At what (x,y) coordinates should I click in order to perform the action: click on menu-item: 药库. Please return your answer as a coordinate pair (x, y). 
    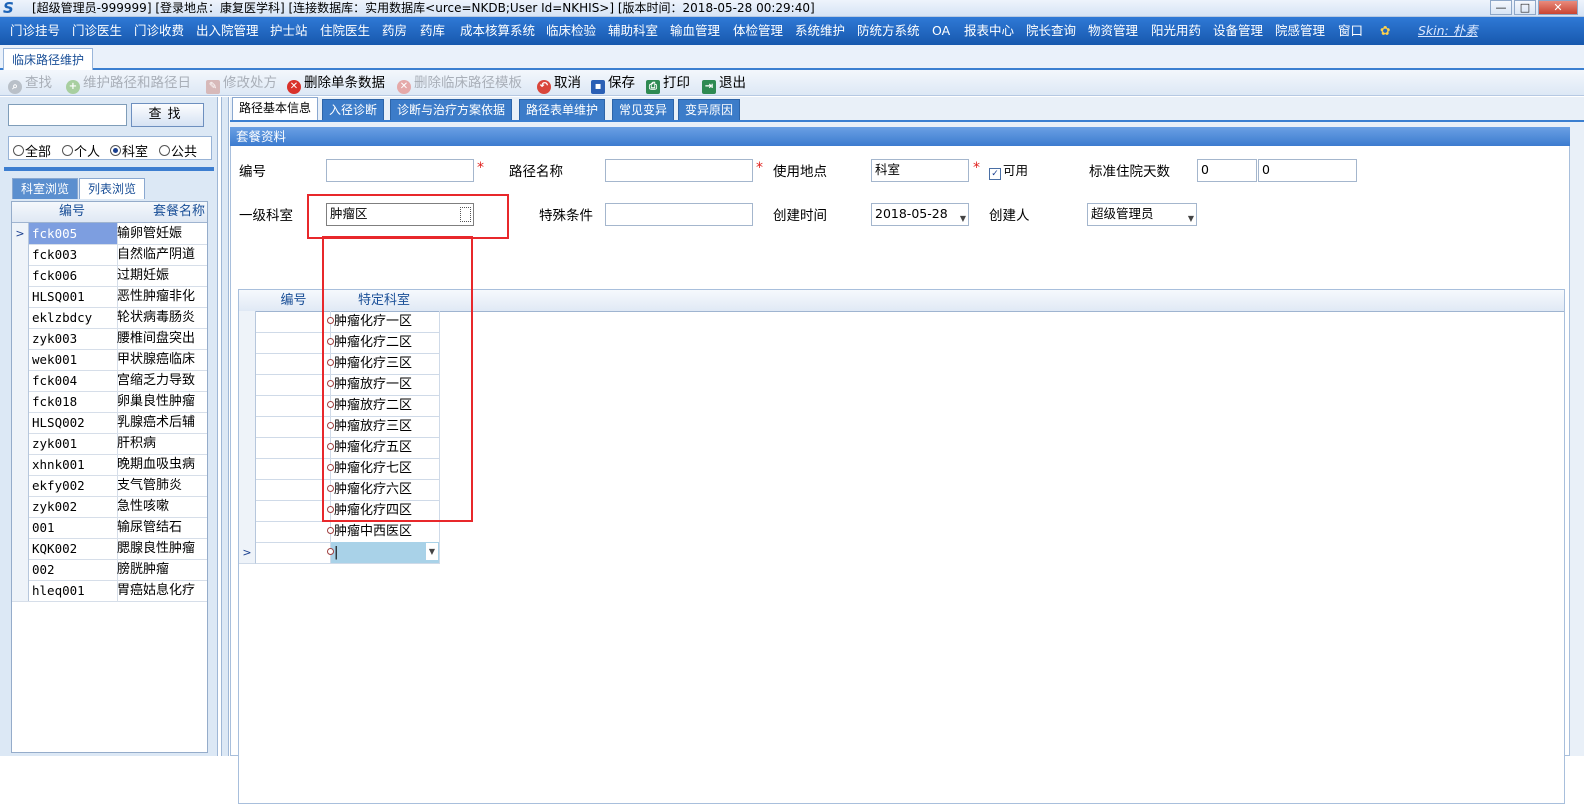
    Looking at the image, I should click on (432, 31).